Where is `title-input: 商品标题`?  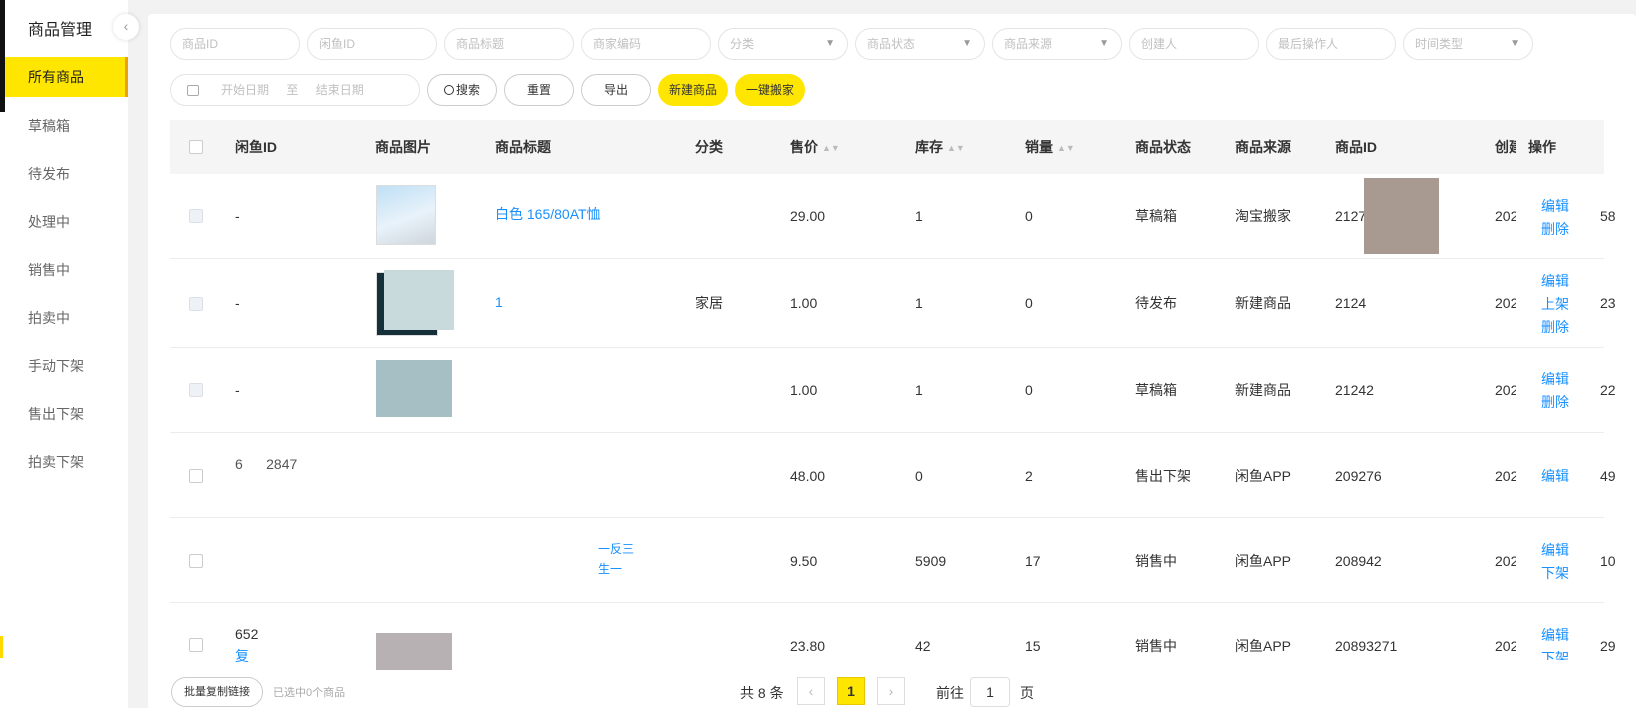 title-input: 商品标题 is located at coordinates (509, 44).